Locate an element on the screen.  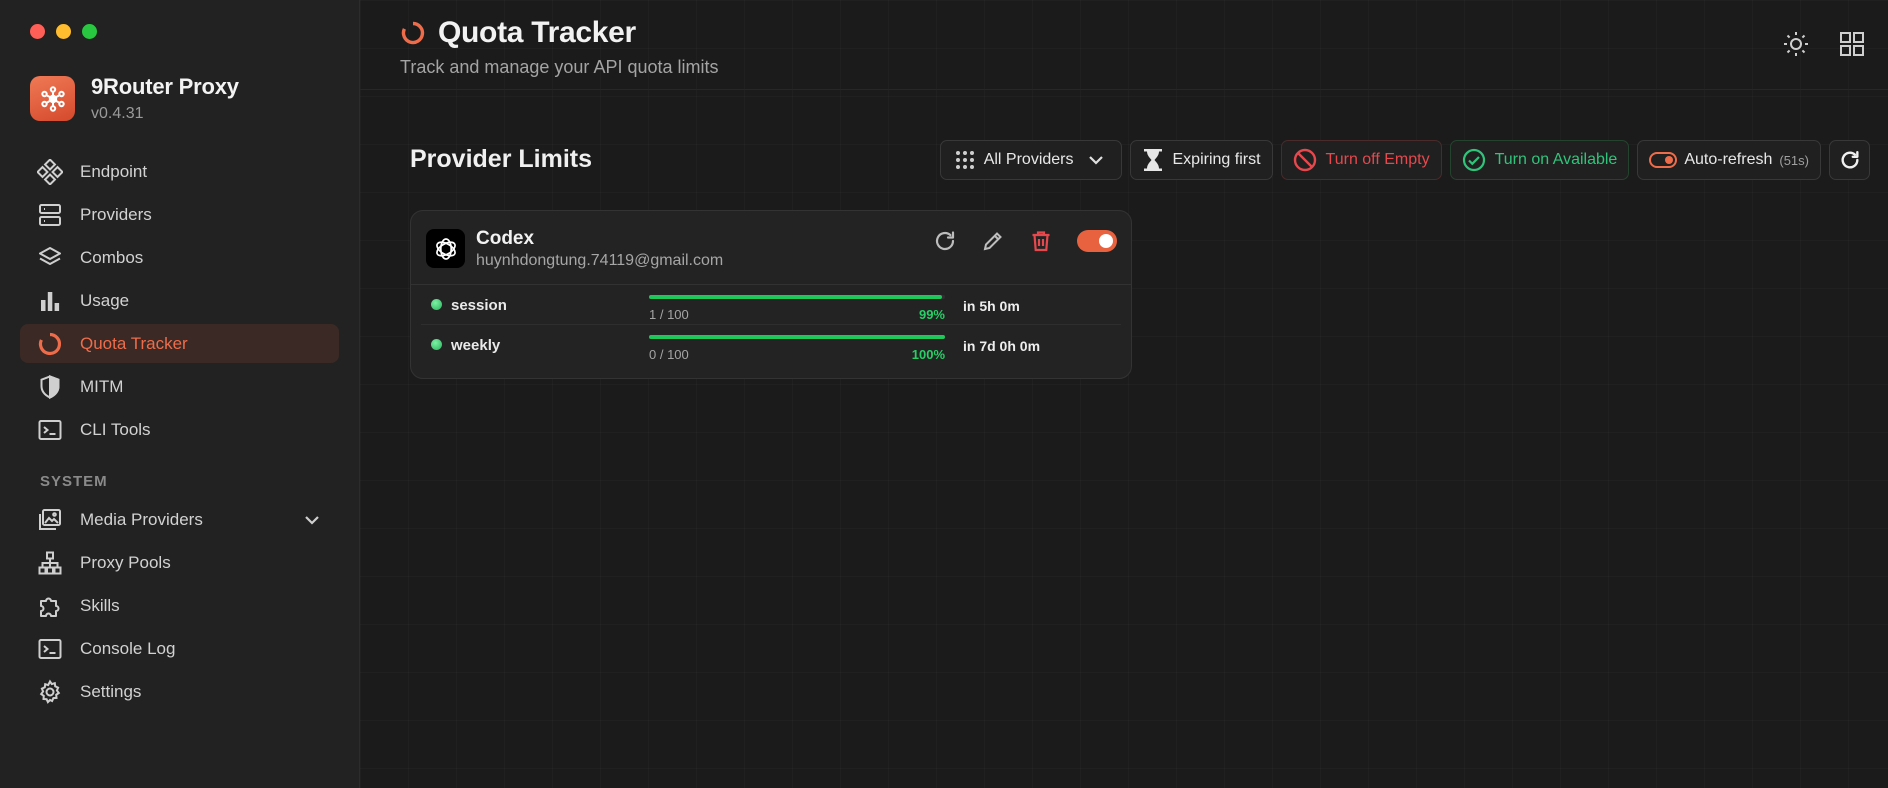
toggle-on-icon is located at coordinates (1663, 160).